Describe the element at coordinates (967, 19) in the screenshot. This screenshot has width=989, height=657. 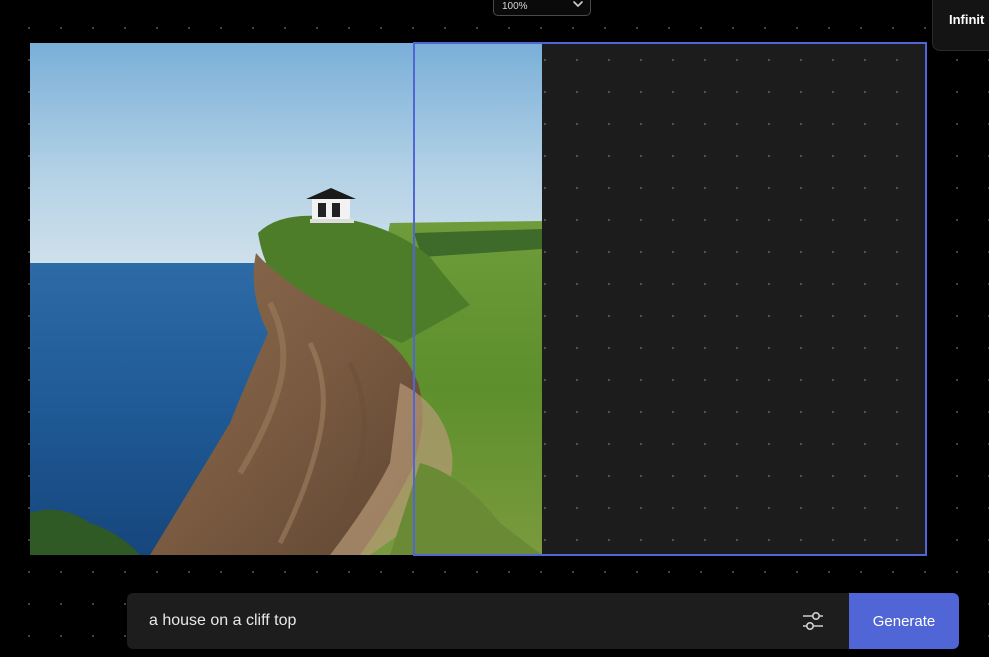
I see `brand-title: Infinit` at that location.